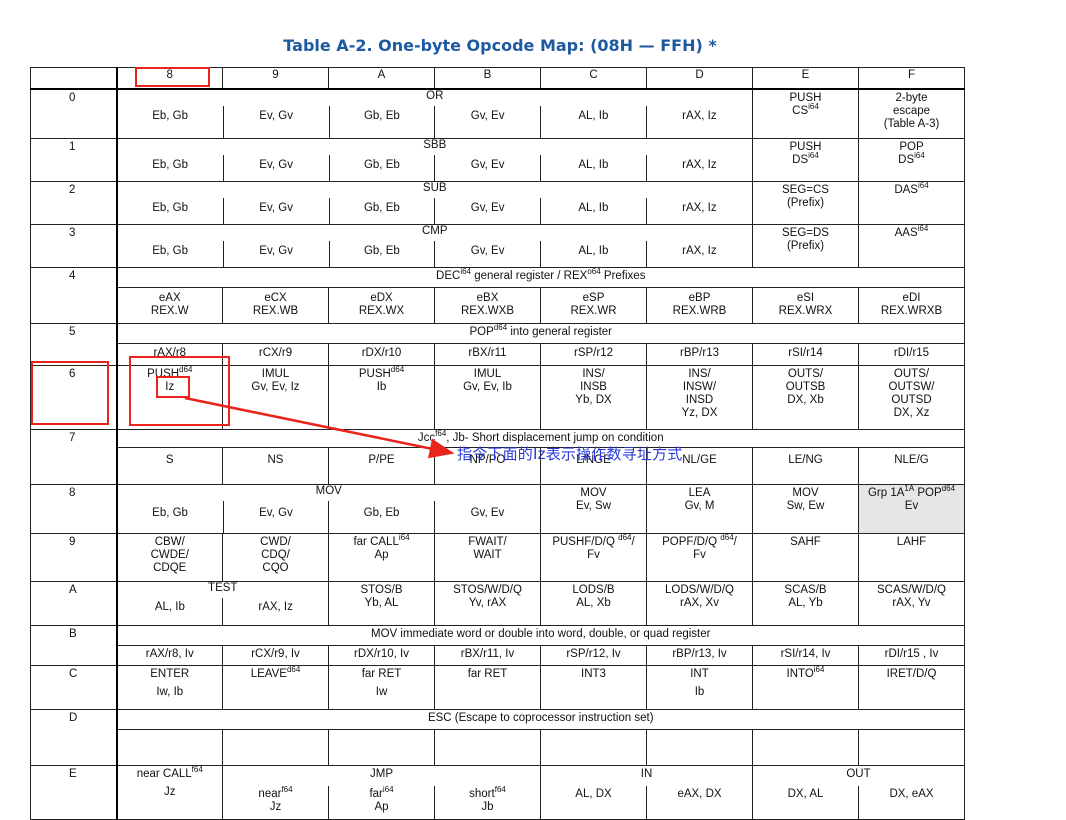 Image resolution: width=1066 pixels, height=820 pixels. I want to click on opcode-text: near CALL, so click(164, 774).